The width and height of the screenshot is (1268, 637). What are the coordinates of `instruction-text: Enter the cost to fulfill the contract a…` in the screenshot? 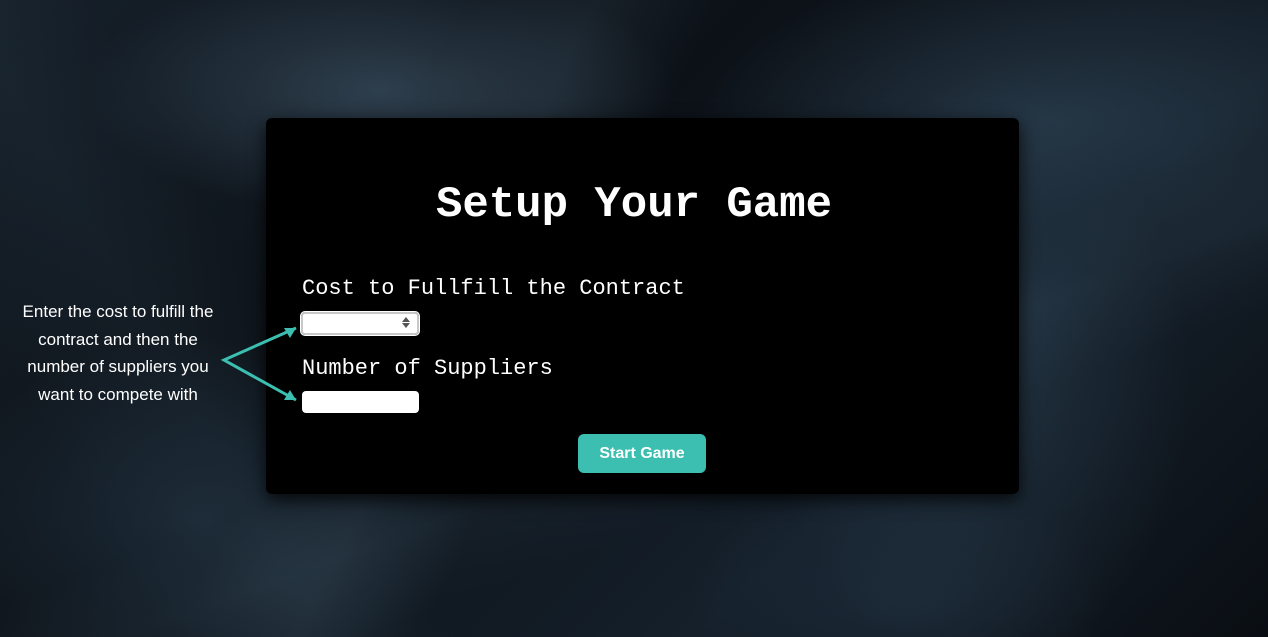 It's located at (118, 353).